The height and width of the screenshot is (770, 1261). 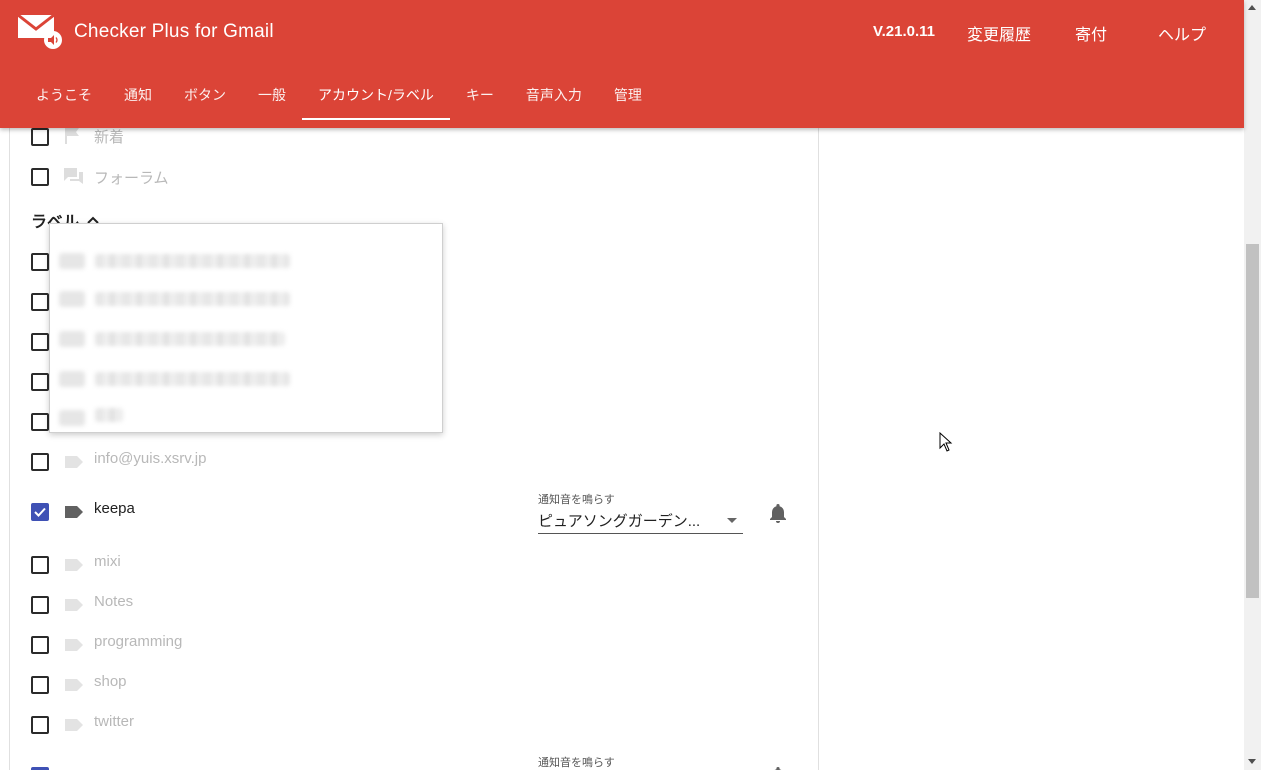 I want to click on donate-link: 寄付, so click(x=1091, y=33).